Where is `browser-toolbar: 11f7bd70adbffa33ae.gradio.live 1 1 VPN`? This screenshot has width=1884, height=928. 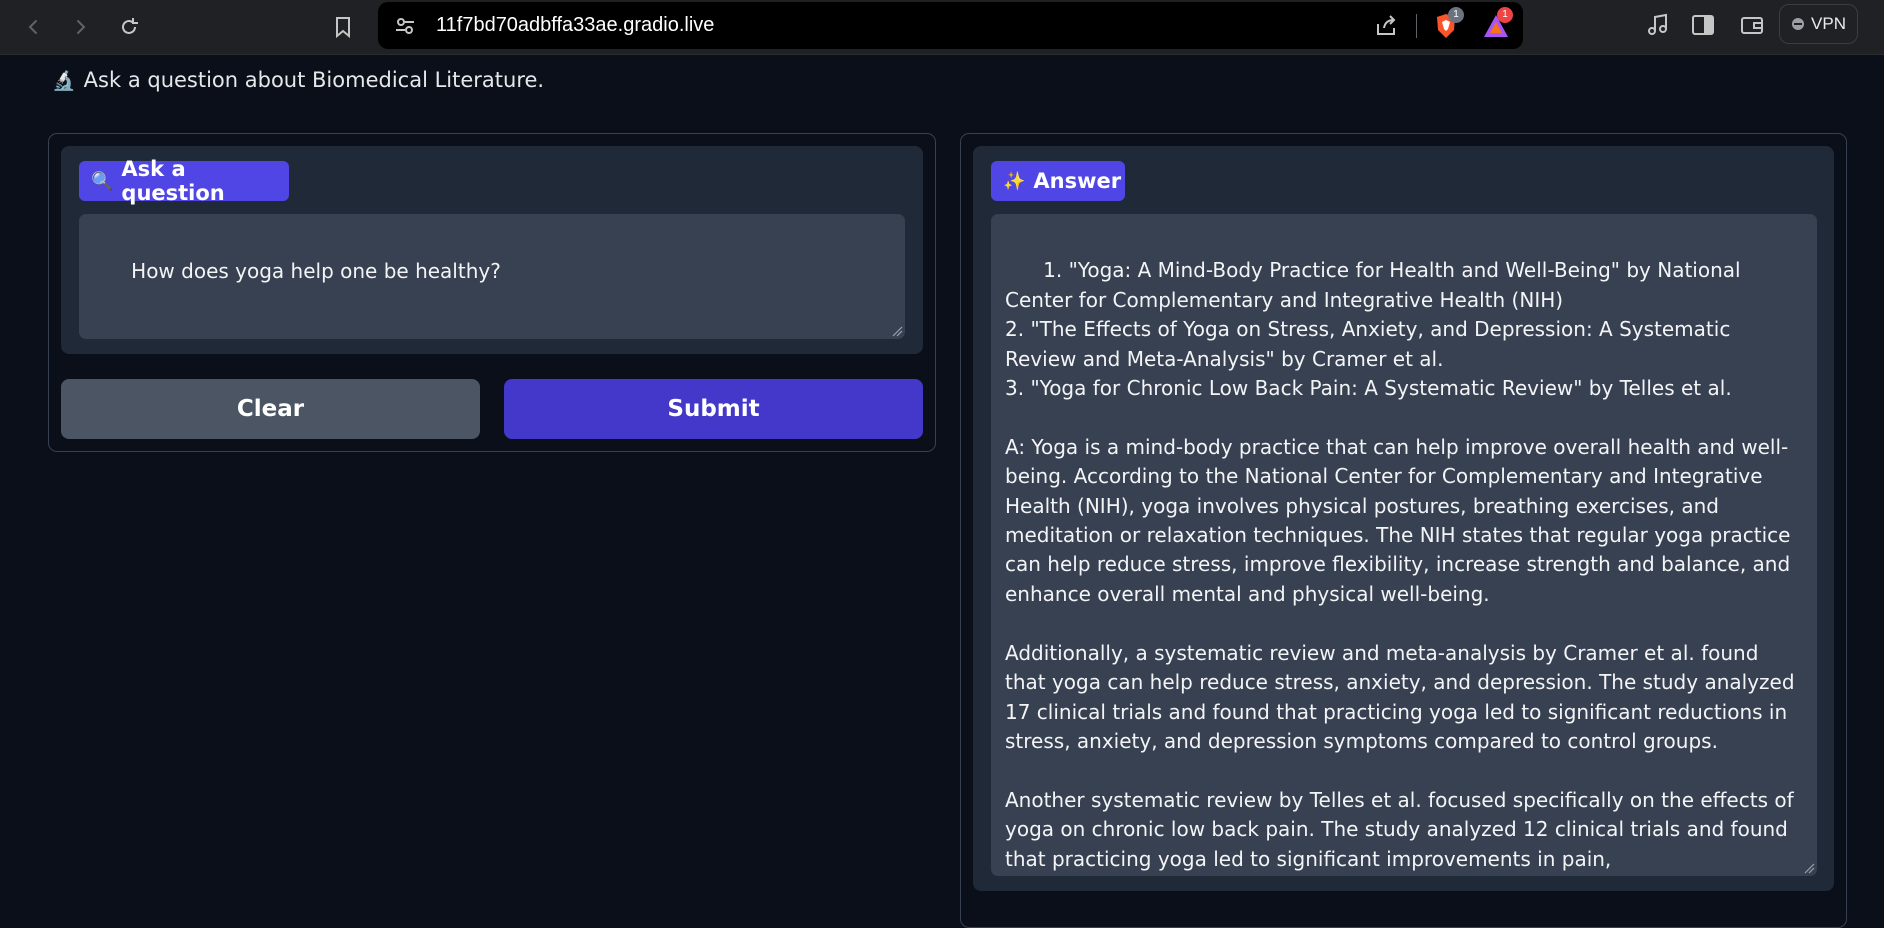 browser-toolbar: 11f7bd70adbffa33ae.gradio.live 1 1 VPN is located at coordinates (942, 27).